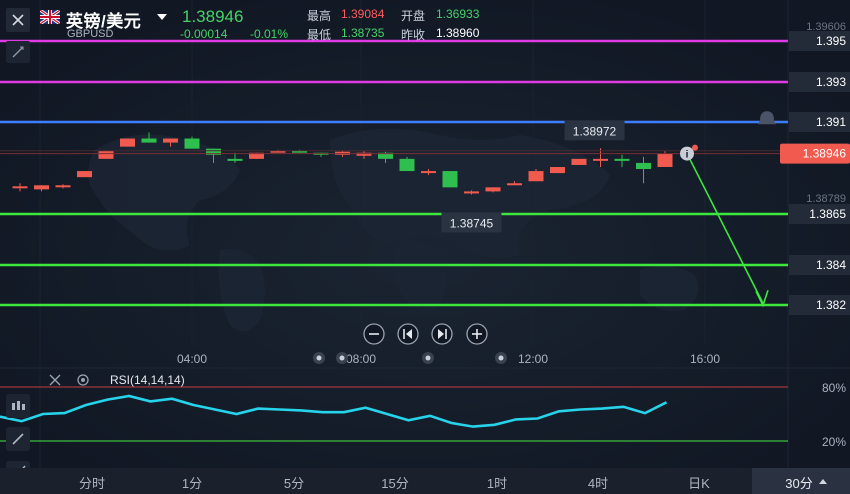 This screenshot has height=494, width=850. I want to click on timeframe-bar: 分时 1分 5分 15分 1时 4时 日K 30分, so click(425, 481).